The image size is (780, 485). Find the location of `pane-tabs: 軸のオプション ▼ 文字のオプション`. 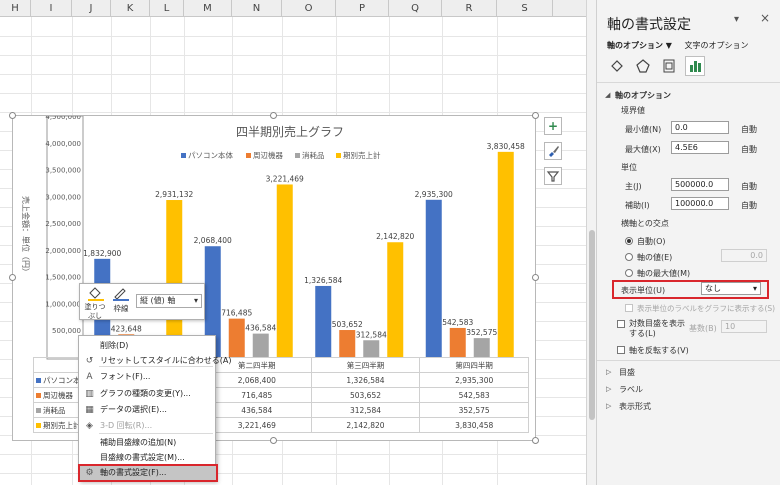

pane-tabs: 軸のオプション ▼ 文字のオプション is located at coordinates (682, 45).